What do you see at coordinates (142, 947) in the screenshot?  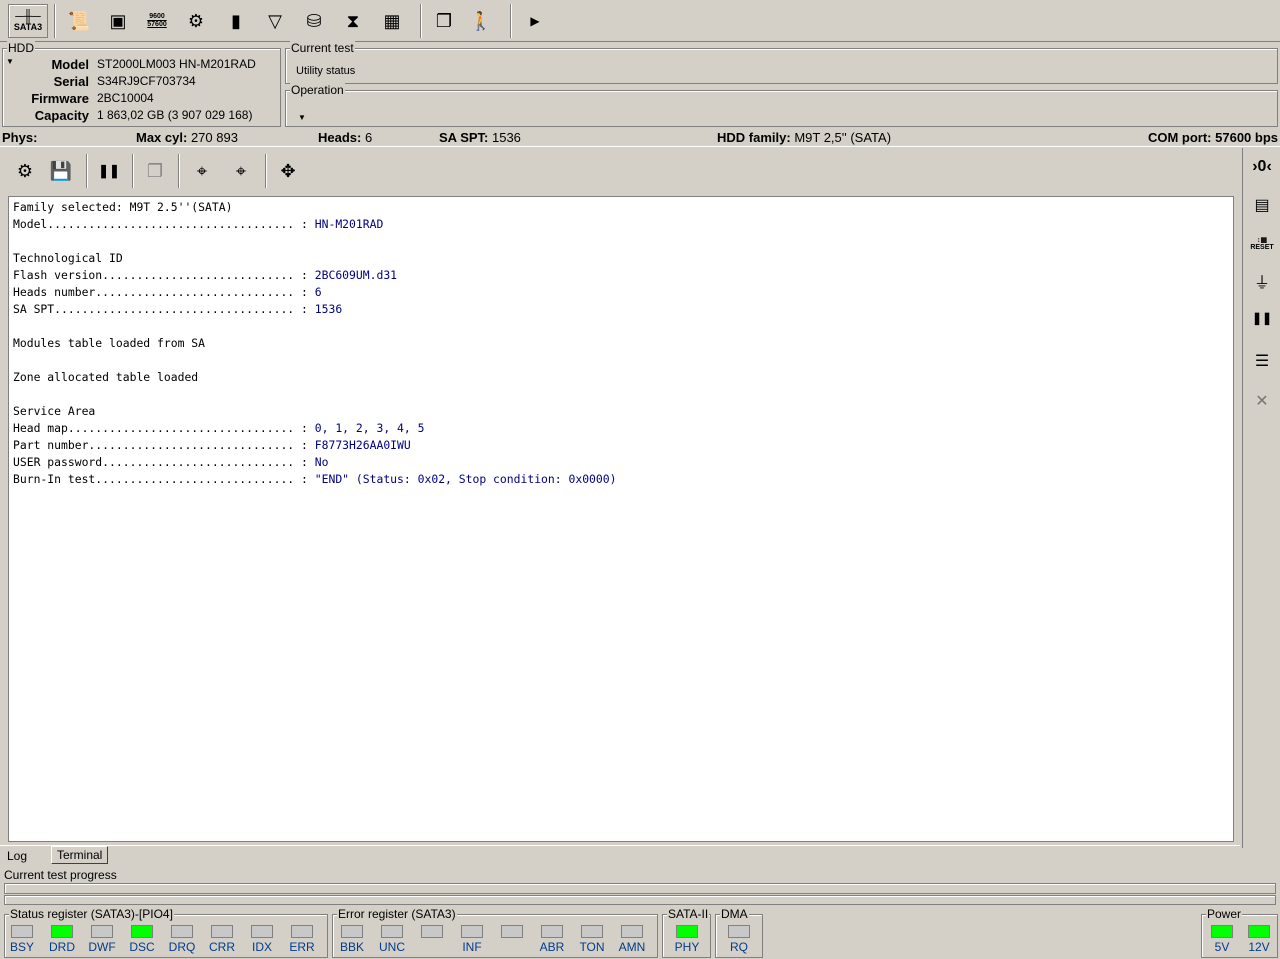 I see `led-label: DSC` at bounding box center [142, 947].